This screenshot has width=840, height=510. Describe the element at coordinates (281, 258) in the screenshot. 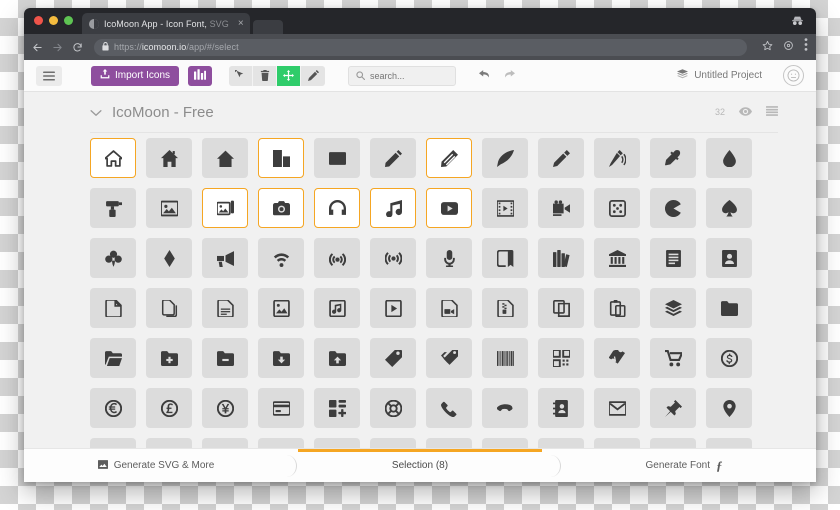

I see `icon-cell-connection` at that location.